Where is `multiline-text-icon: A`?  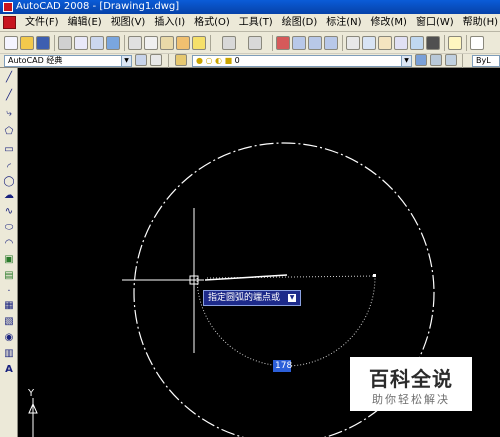
multiline-text-icon: A is located at coordinates (9, 370).